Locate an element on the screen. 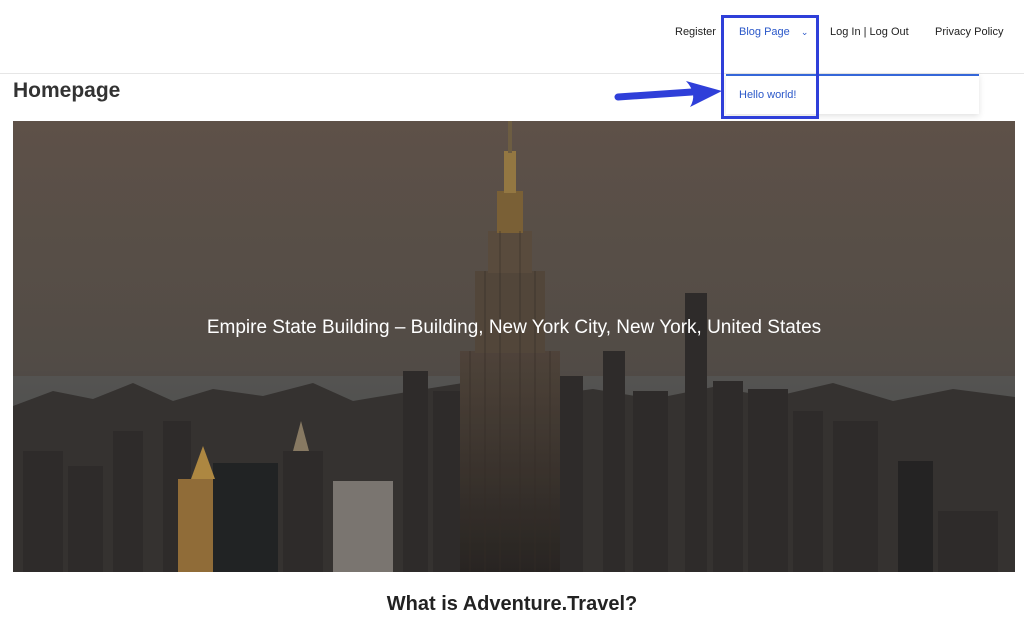  section-heading: What is Adventure.Travel? is located at coordinates (512, 604).